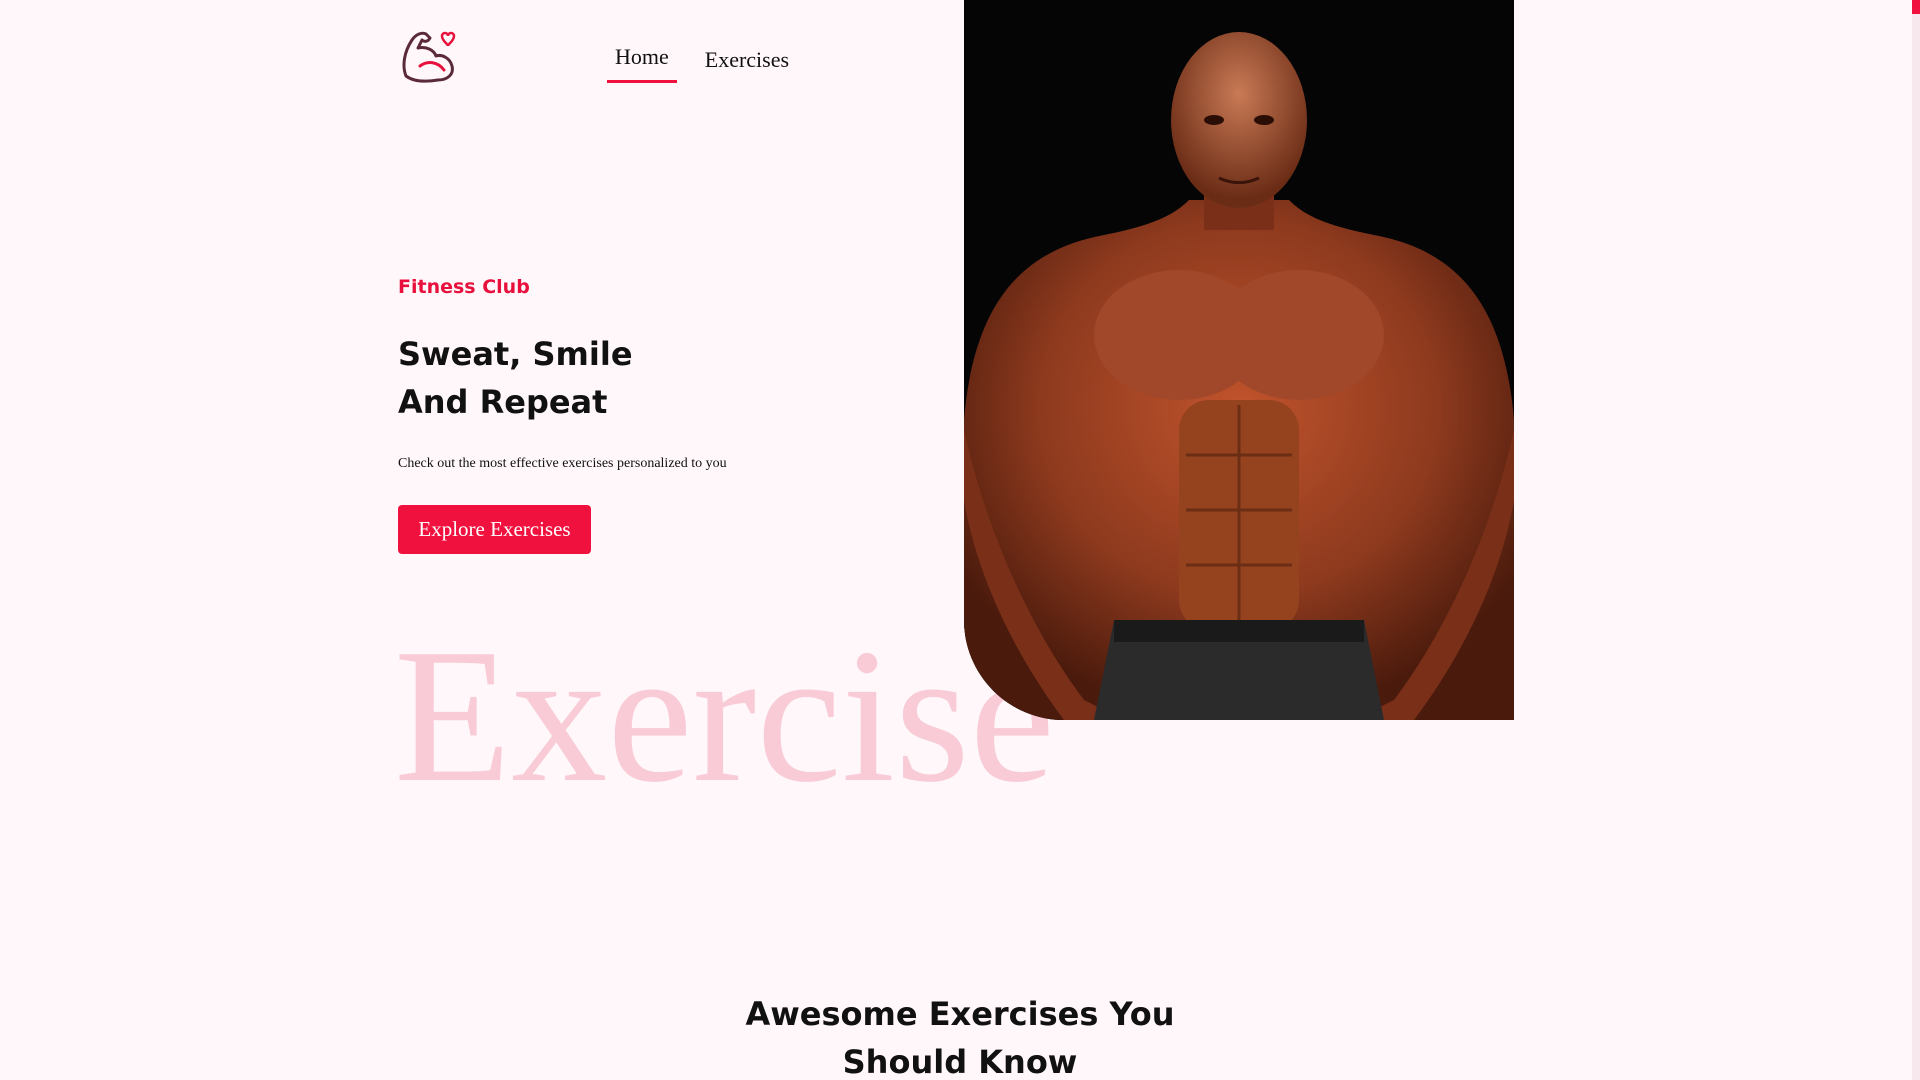 This screenshot has height=1080, width=1920. I want to click on flexed-arm-heart-icon, so click(429, 57).